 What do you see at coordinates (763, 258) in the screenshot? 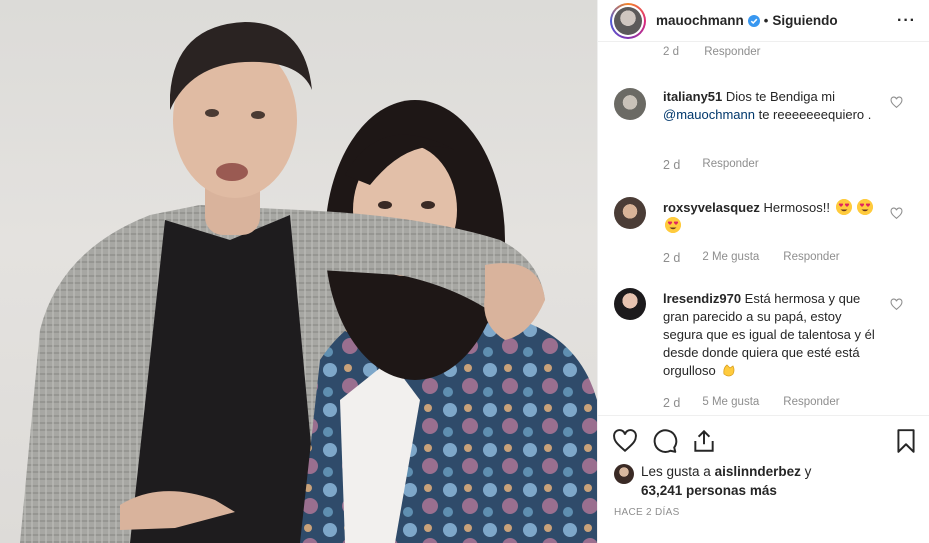
I see `comment-meta: 2 d 2 Me gusta Responder` at bounding box center [763, 258].